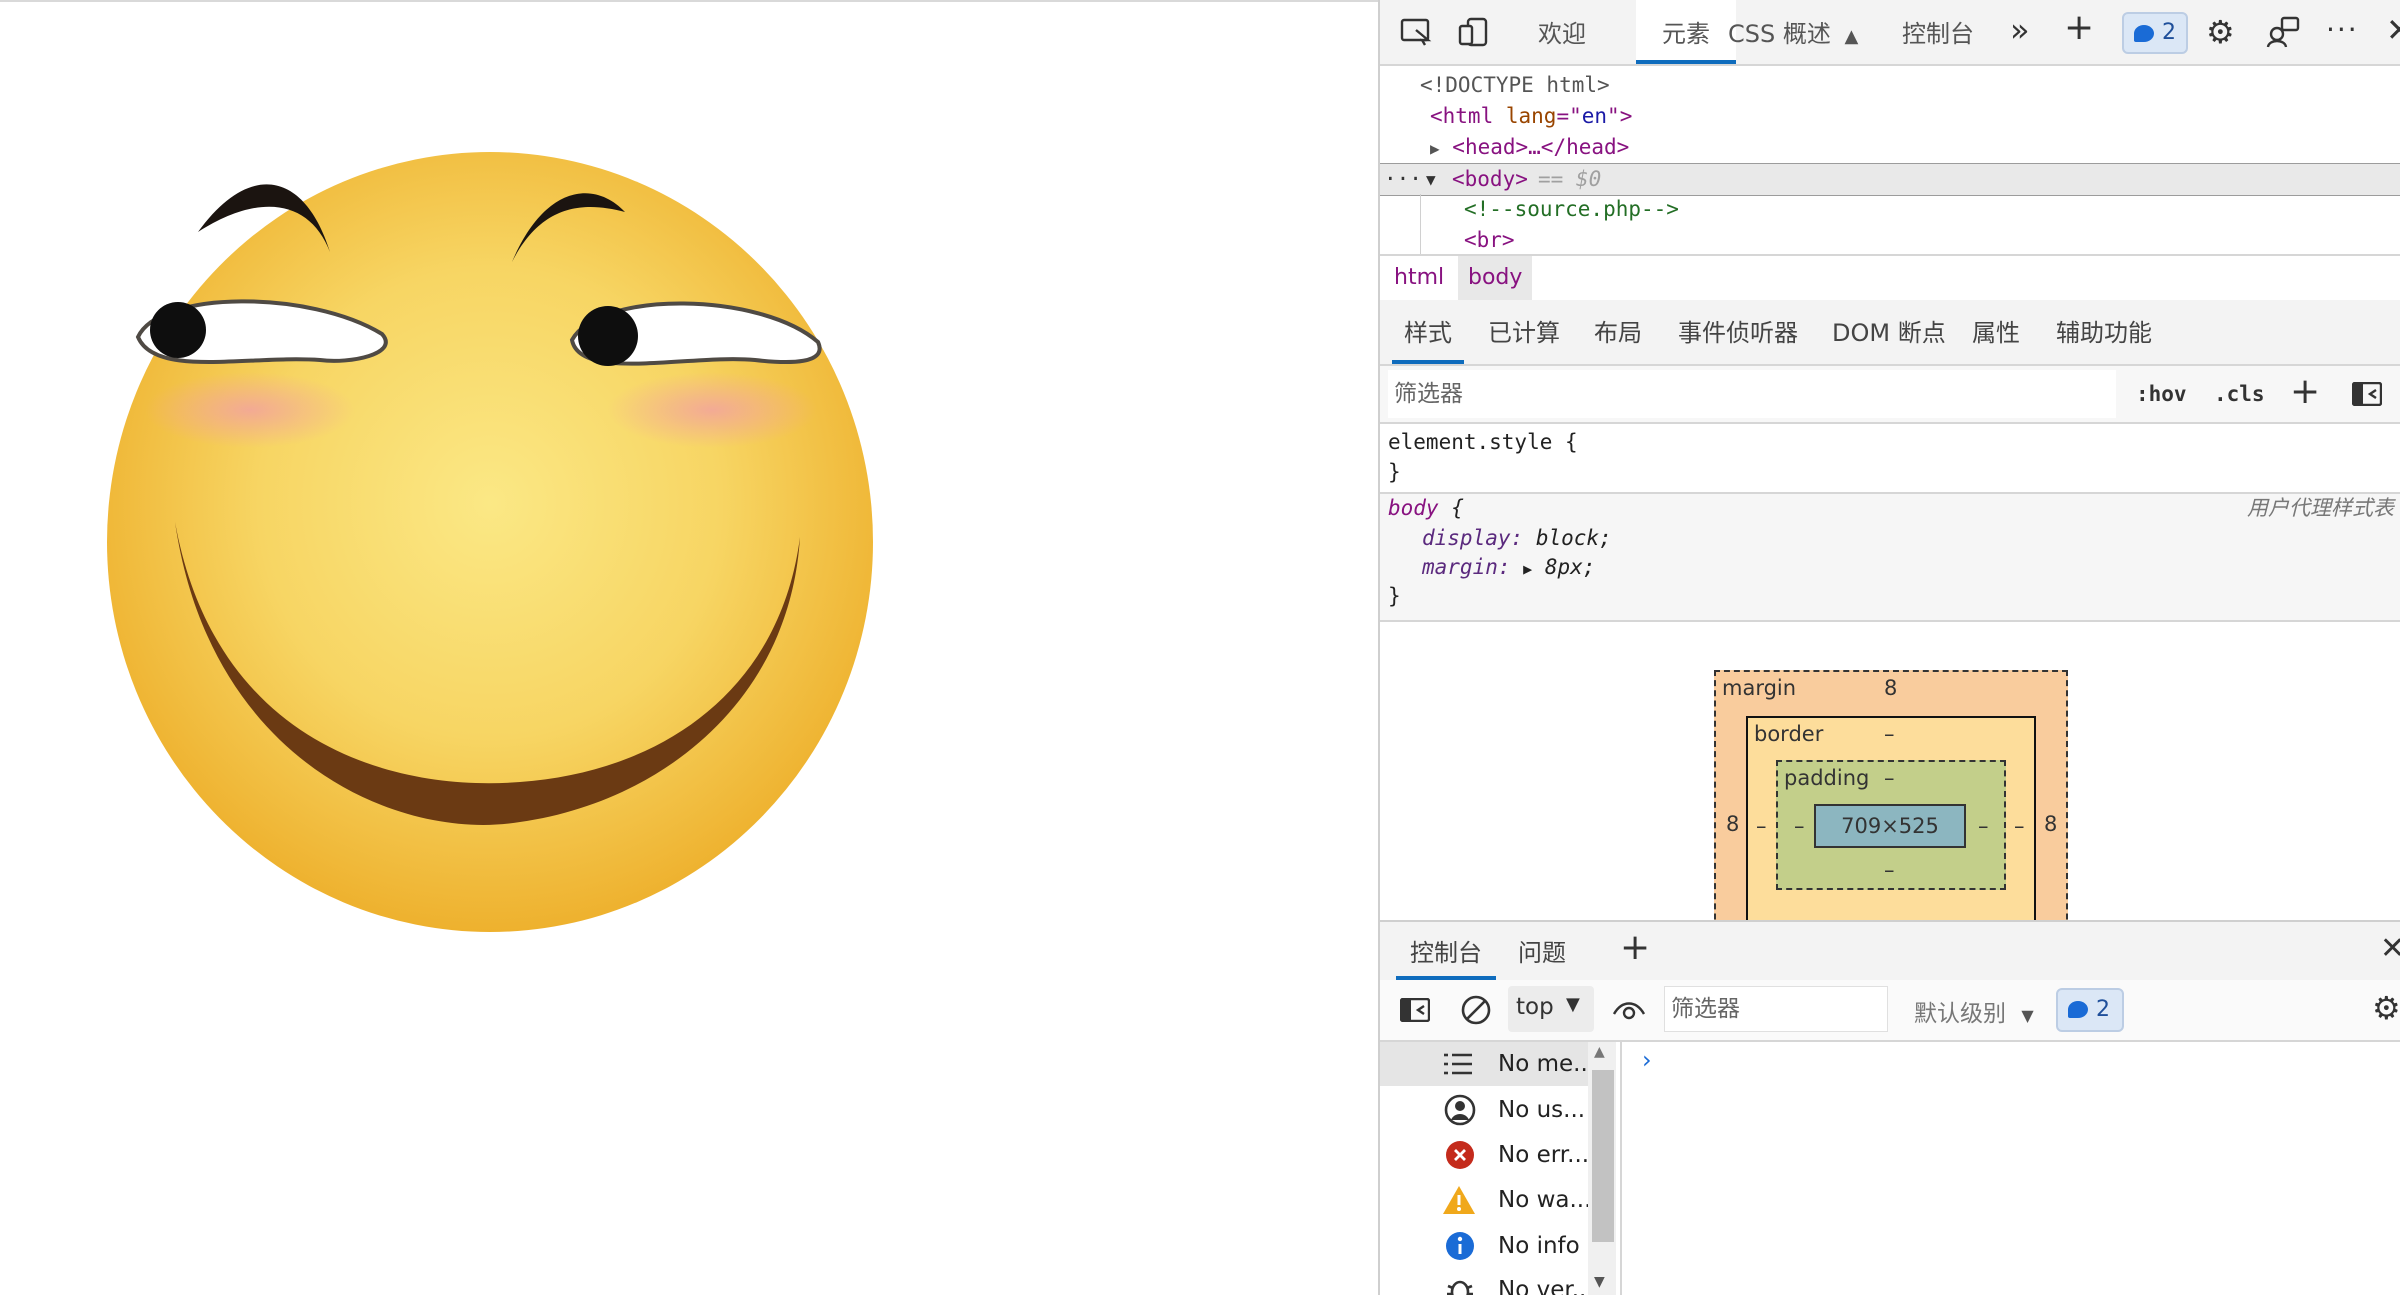 Image resolution: width=2400 pixels, height=1295 pixels. What do you see at coordinates (1415, 1010) in the screenshot?
I see `show-console-sidebar-icon` at bounding box center [1415, 1010].